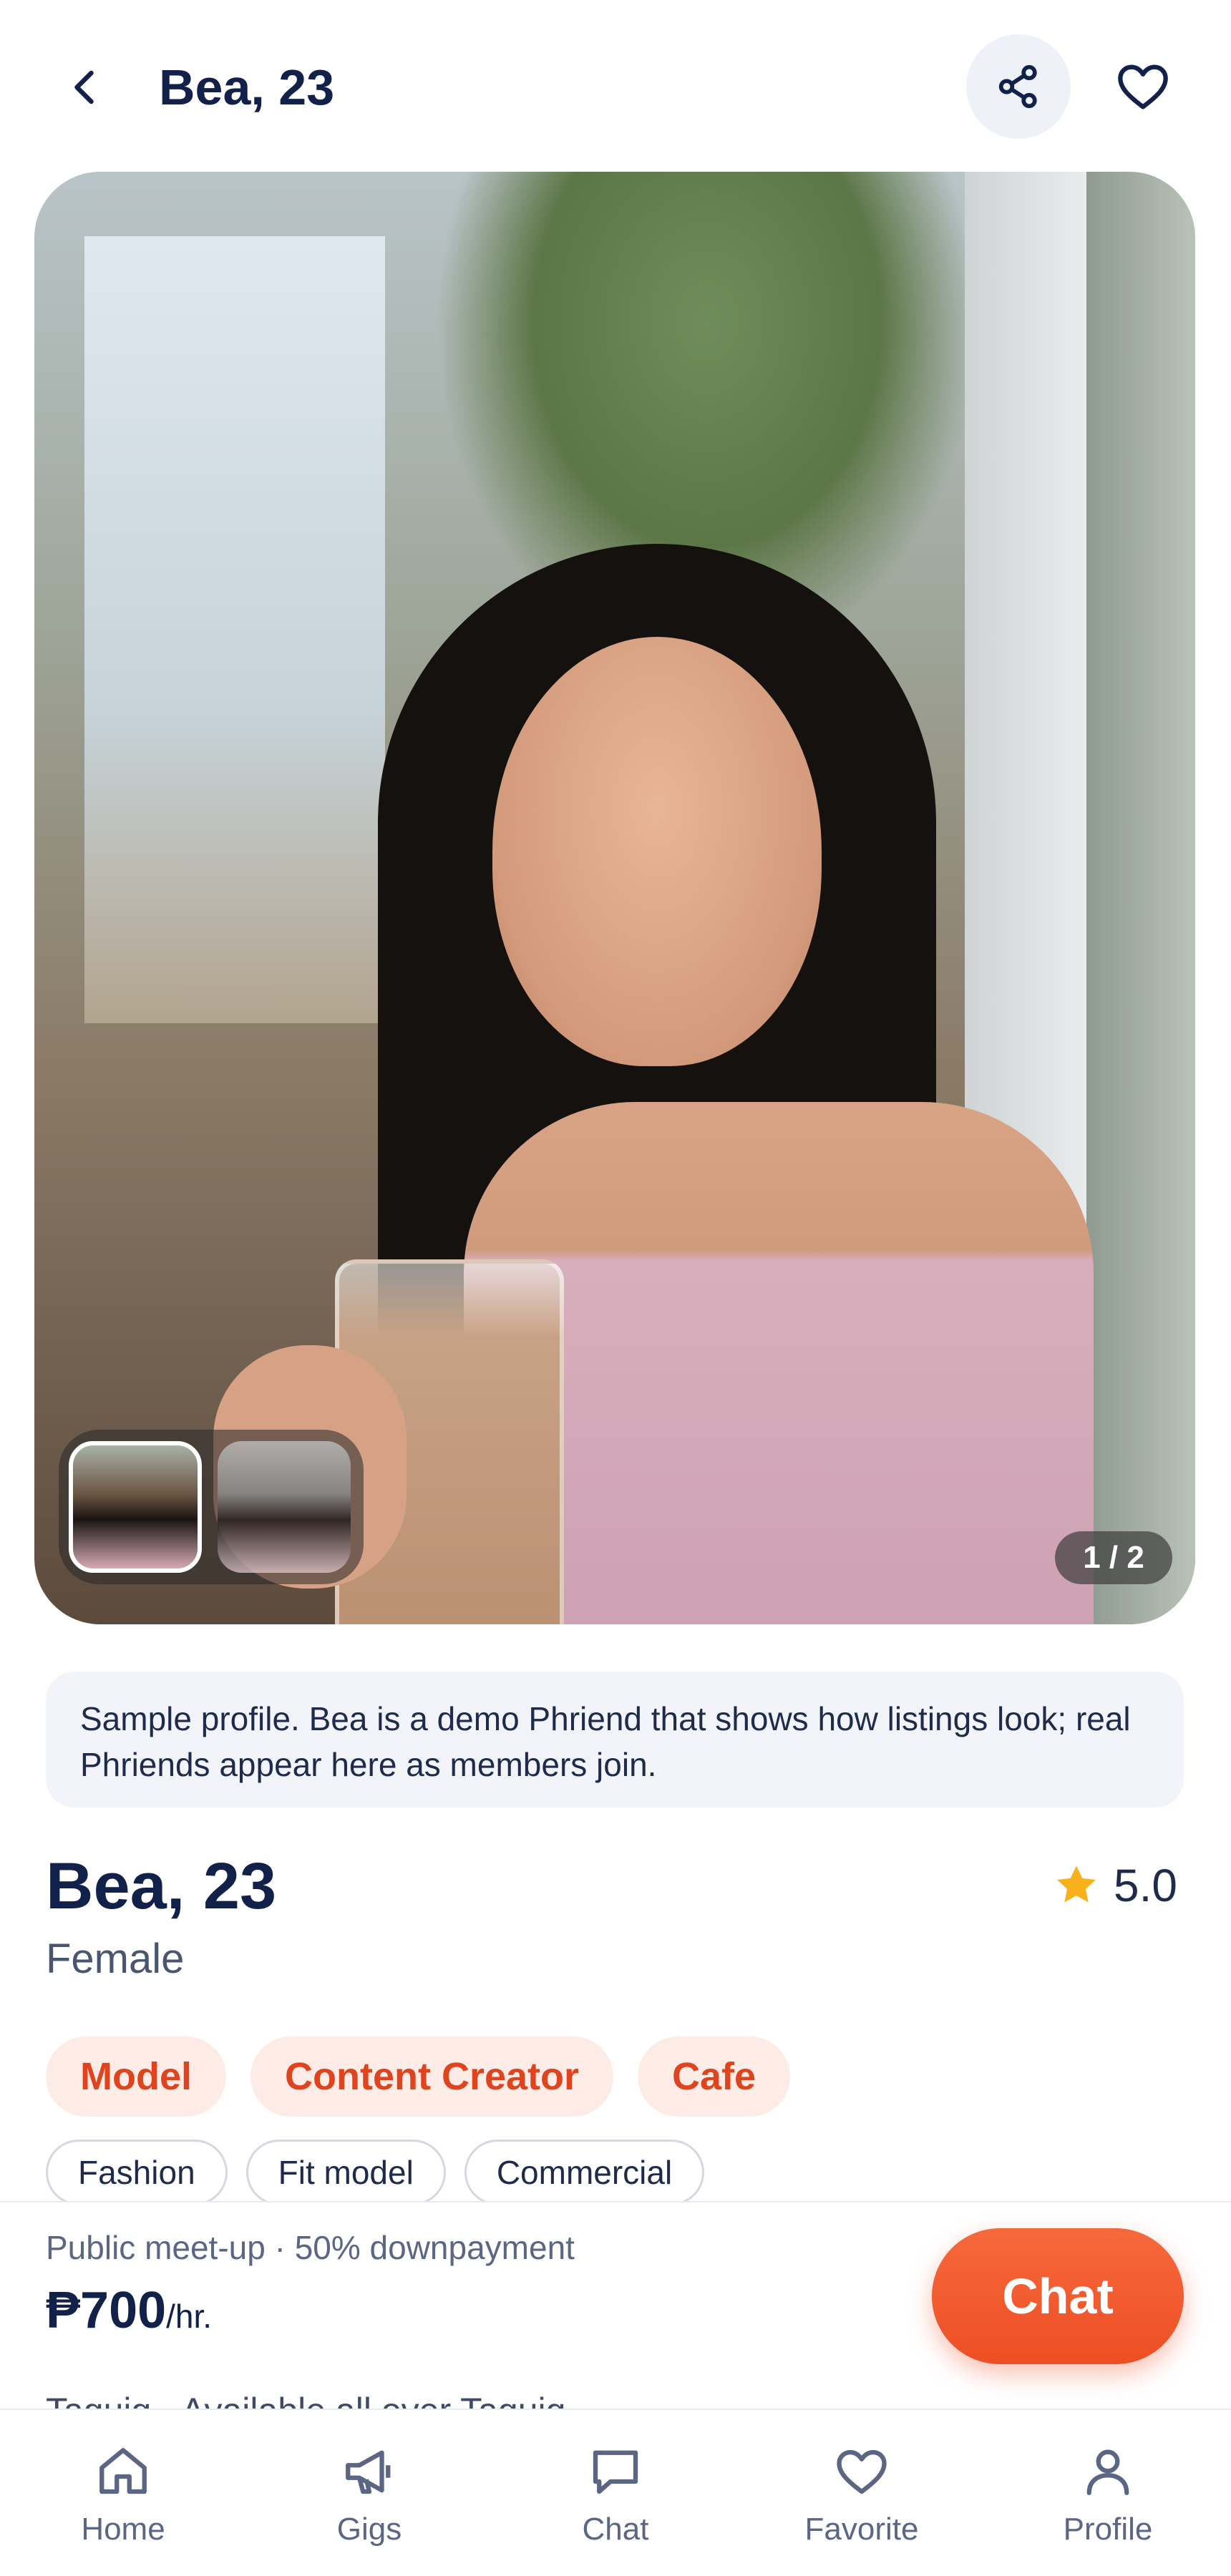 The height and width of the screenshot is (2576, 1231). Describe the element at coordinates (1076, 1884) in the screenshot. I see `star-icon` at that location.